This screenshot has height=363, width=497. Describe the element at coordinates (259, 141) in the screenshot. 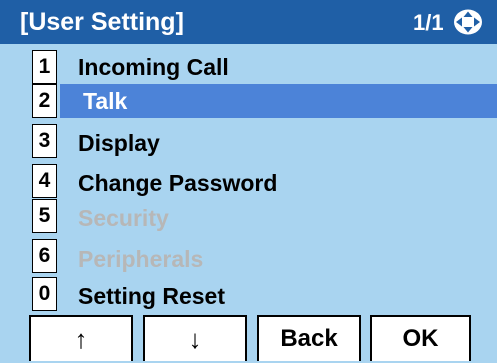

I see `menu-item-display: 3 Display` at that location.